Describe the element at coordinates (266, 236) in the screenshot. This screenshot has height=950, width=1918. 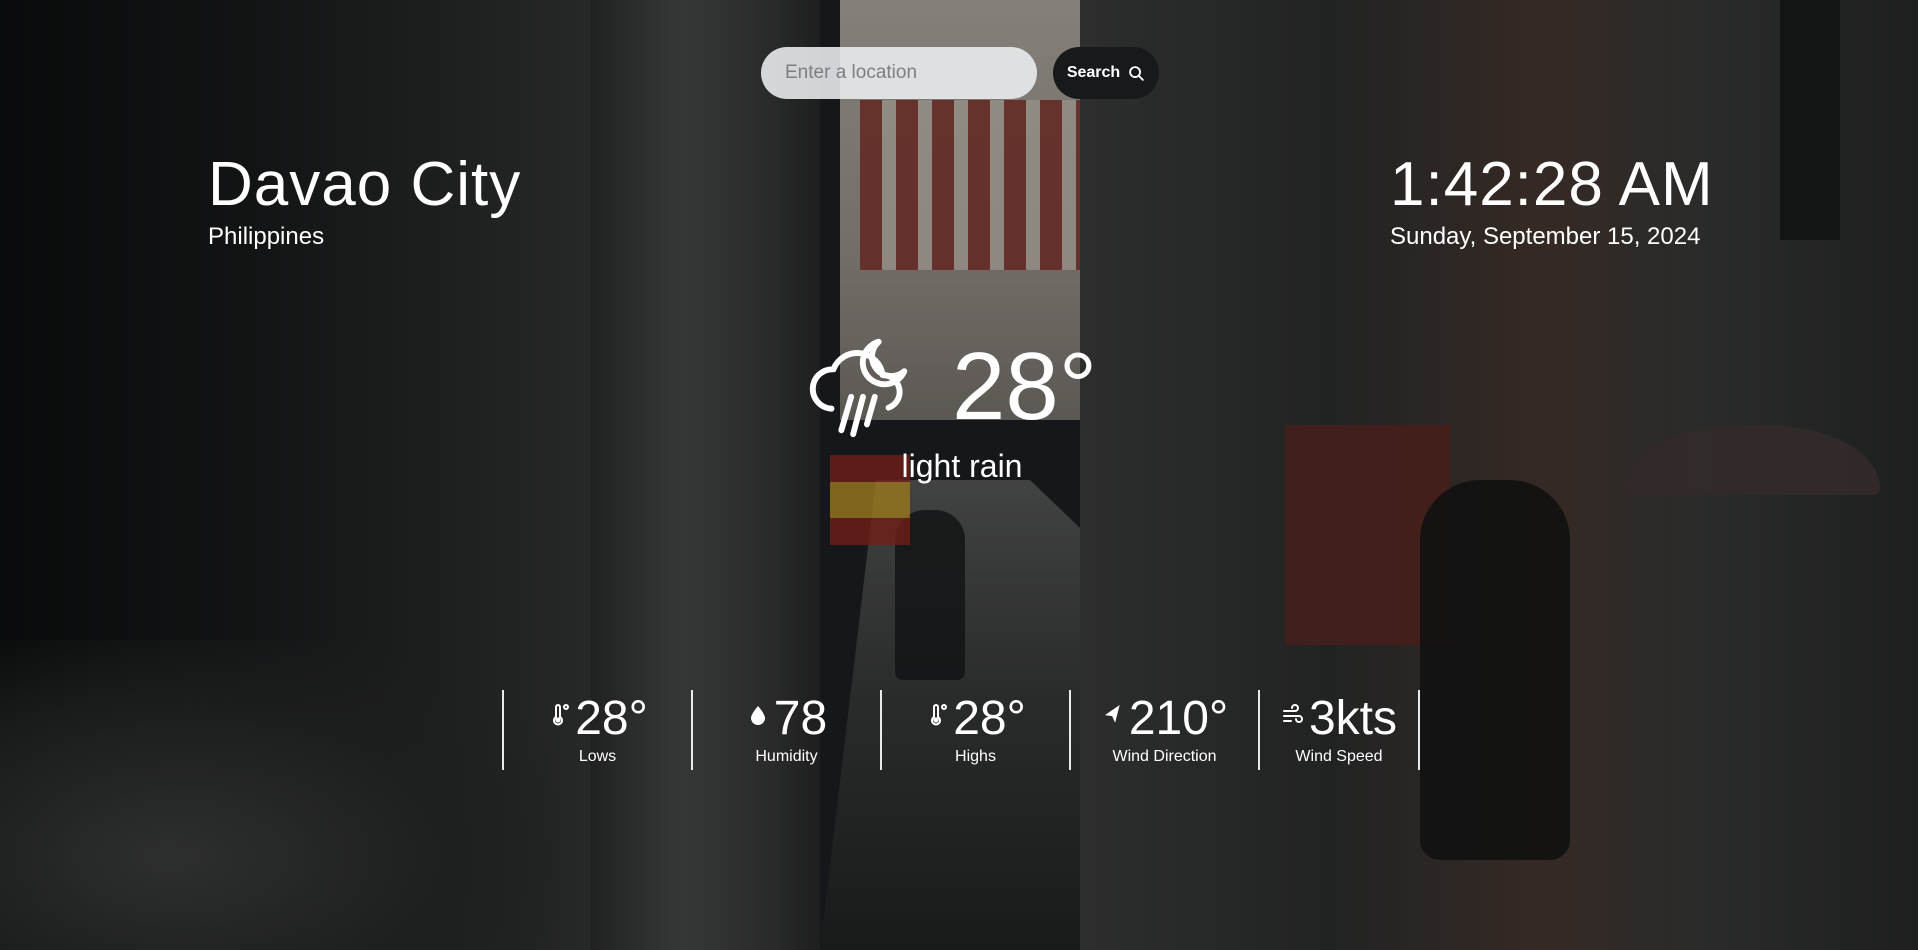
I see `country-name: Philippines` at that location.